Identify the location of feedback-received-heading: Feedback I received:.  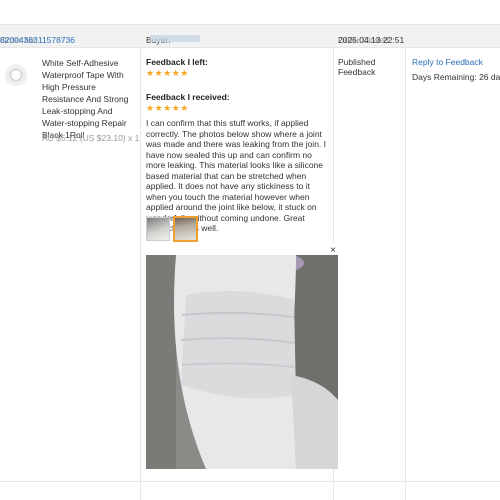
(188, 97).